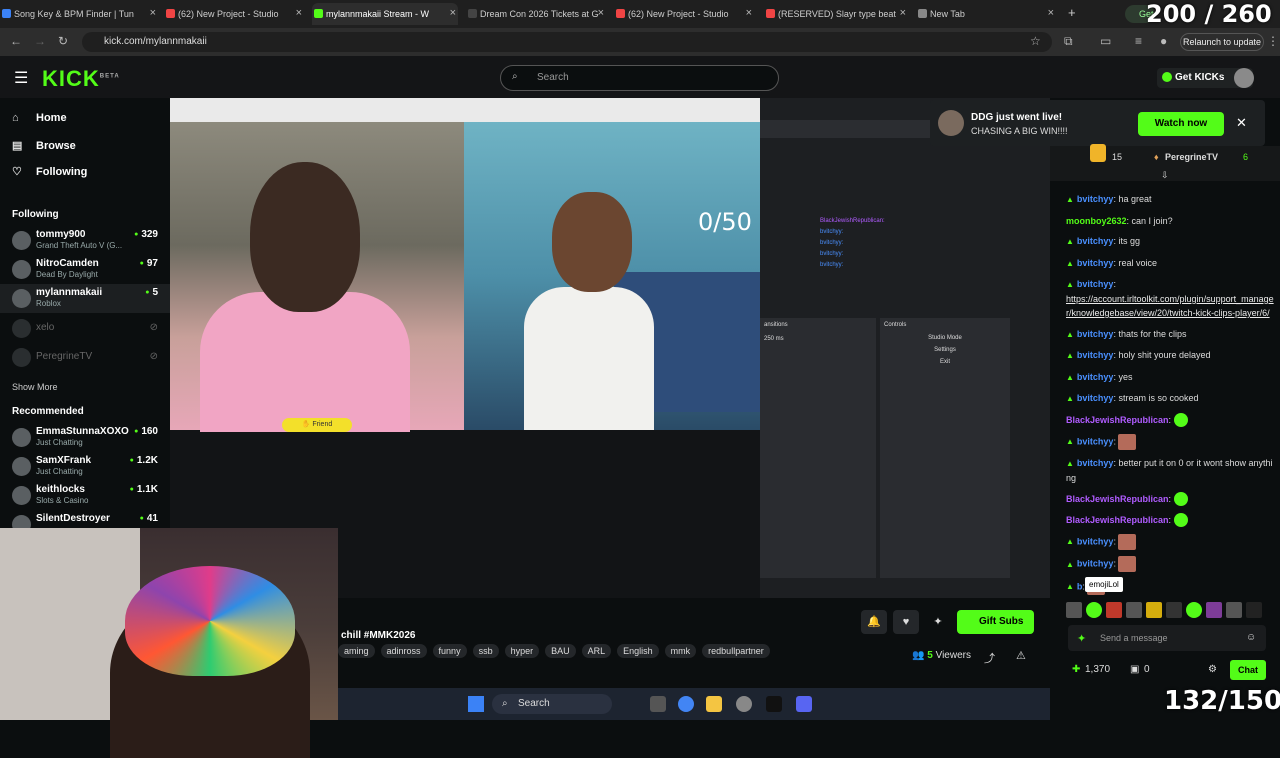  What do you see at coordinates (714, 704) in the screenshot?
I see `folder-icon` at bounding box center [714, 704].